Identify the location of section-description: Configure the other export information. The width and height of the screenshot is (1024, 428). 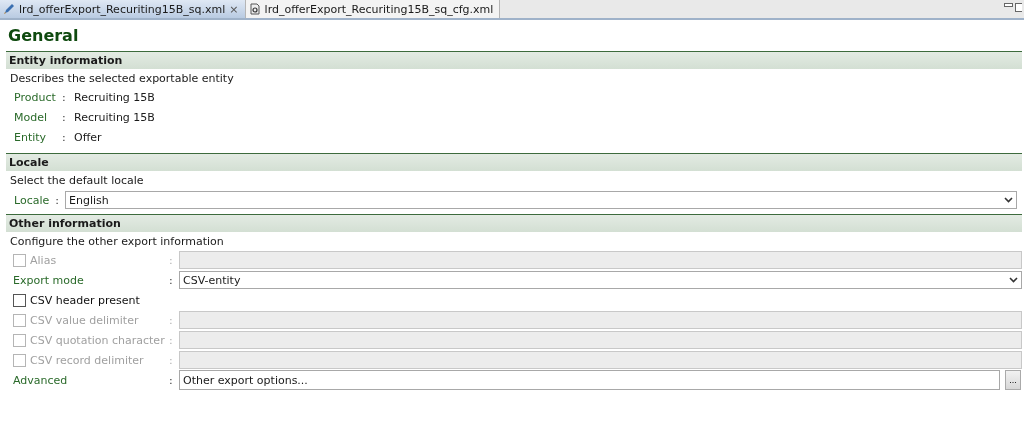
(117, 242).